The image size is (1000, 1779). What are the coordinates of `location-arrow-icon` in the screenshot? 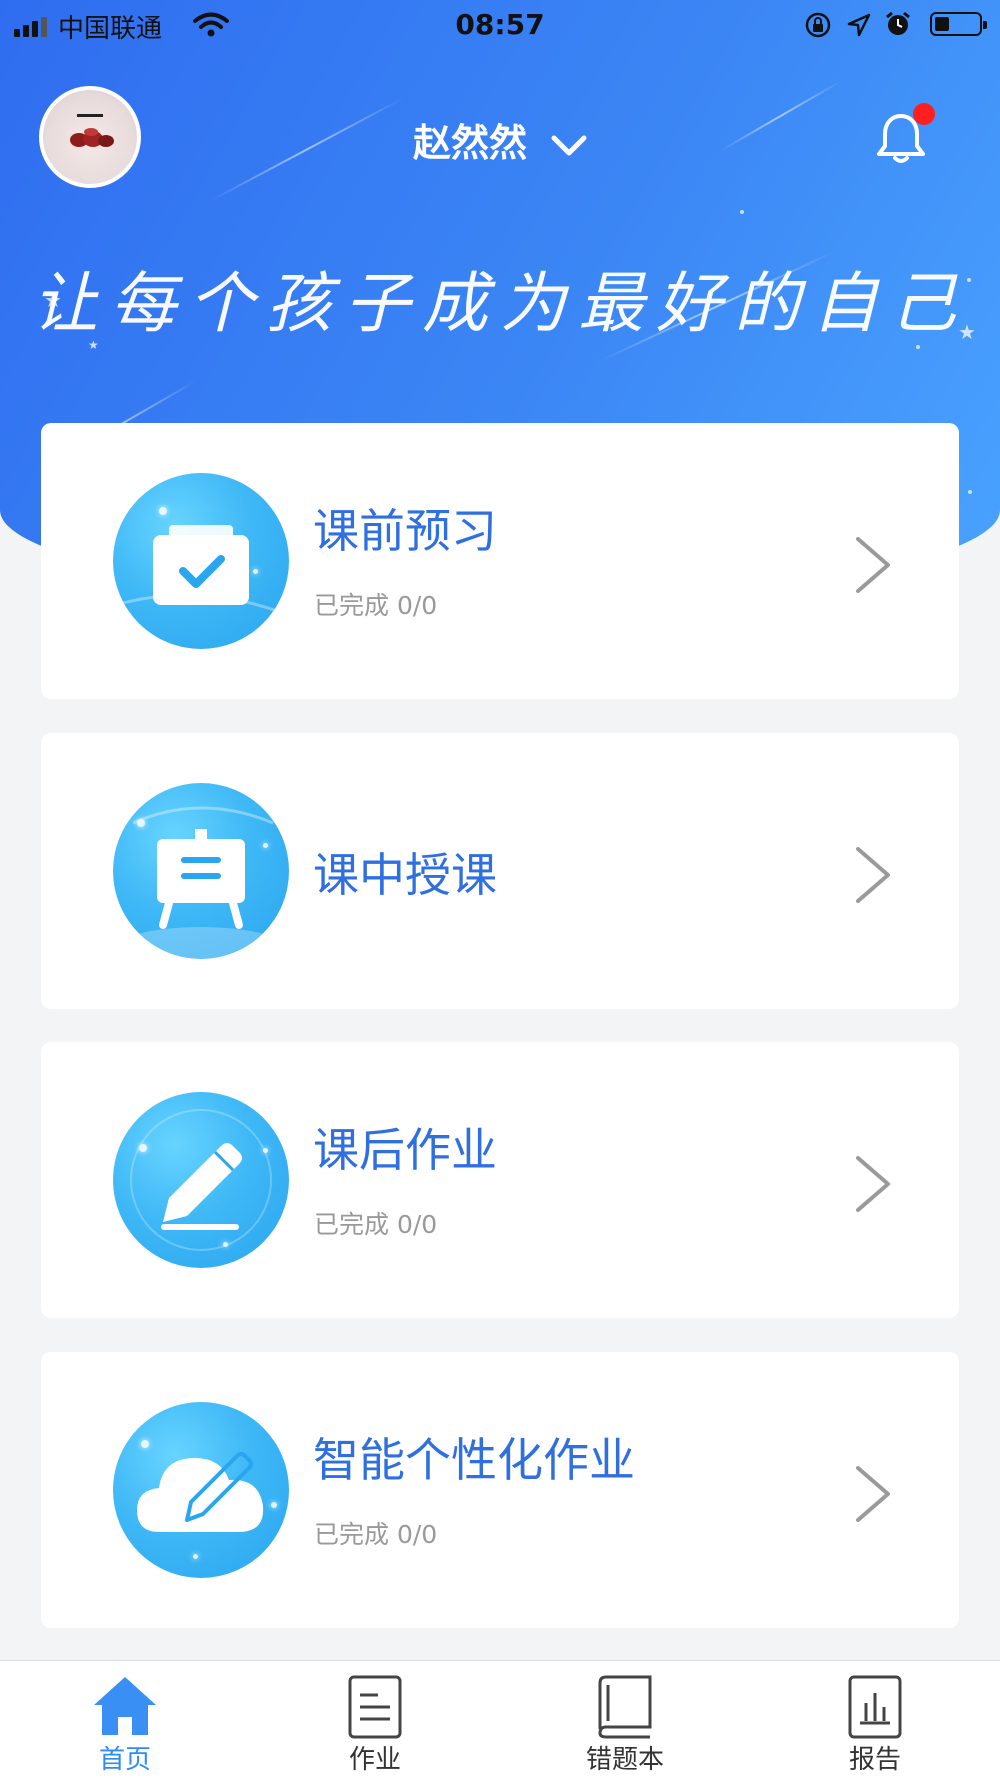 It's located at (859, 25).